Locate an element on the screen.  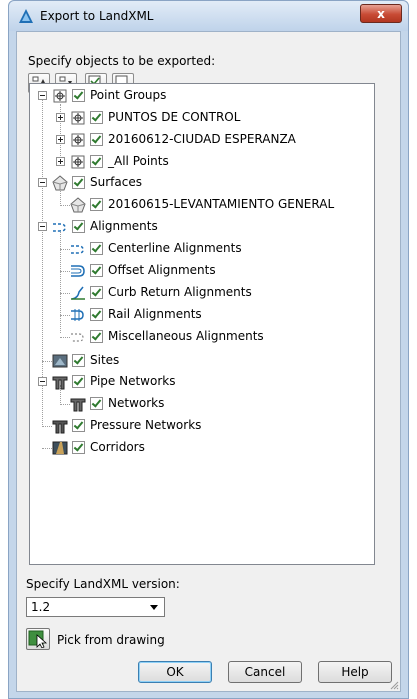
tree-node-corridors: Corridors is located at coordinates (200, 448).